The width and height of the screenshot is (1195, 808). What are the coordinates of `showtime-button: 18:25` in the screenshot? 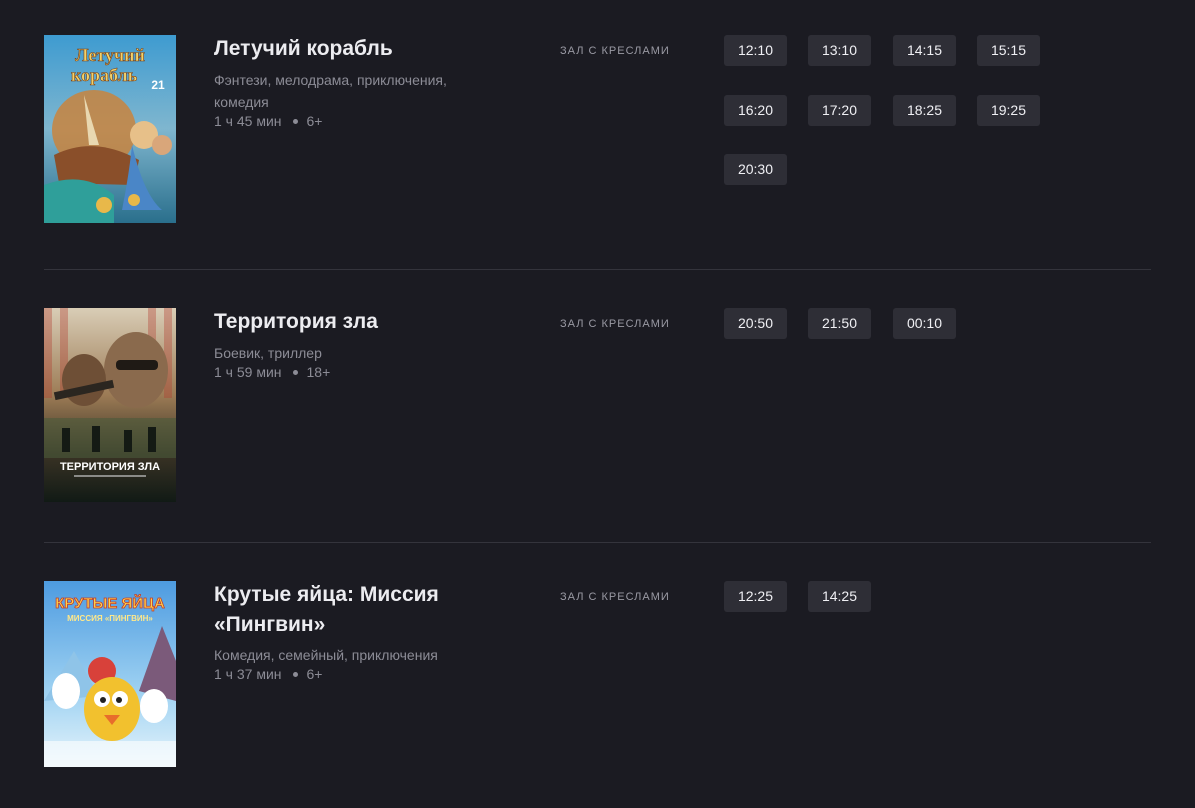 It's located at (924, 110).